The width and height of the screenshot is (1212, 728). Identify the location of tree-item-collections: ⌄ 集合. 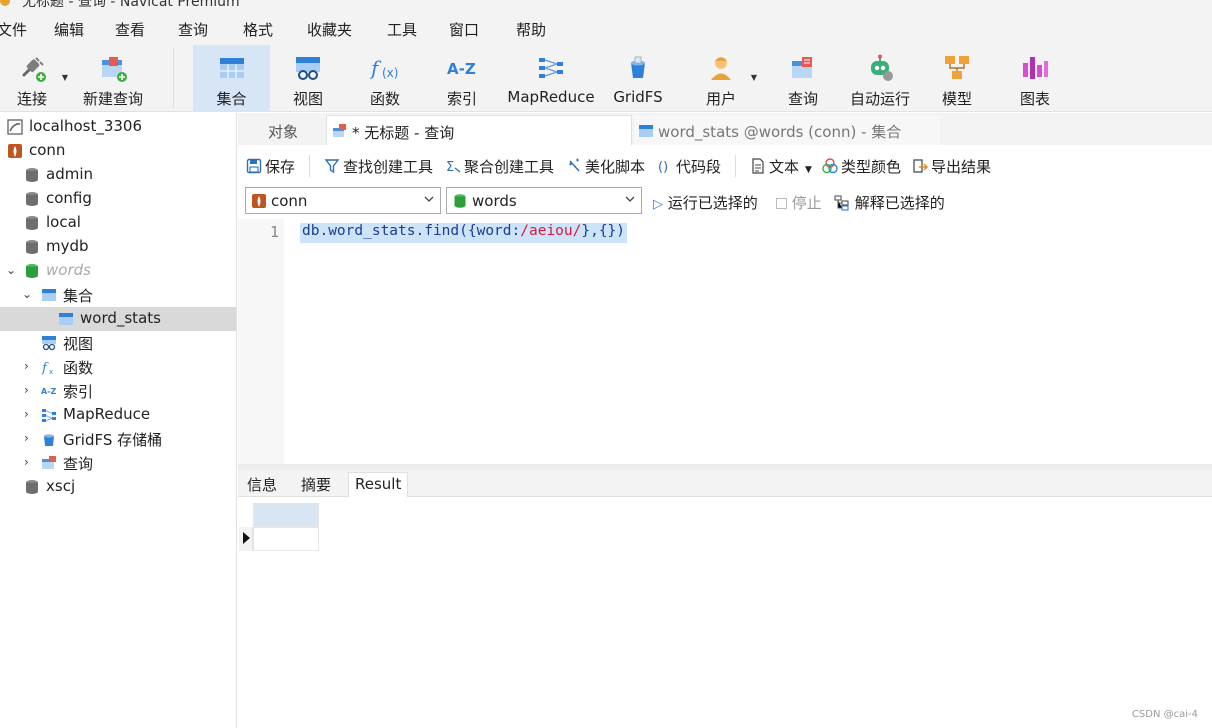
(118, 295).